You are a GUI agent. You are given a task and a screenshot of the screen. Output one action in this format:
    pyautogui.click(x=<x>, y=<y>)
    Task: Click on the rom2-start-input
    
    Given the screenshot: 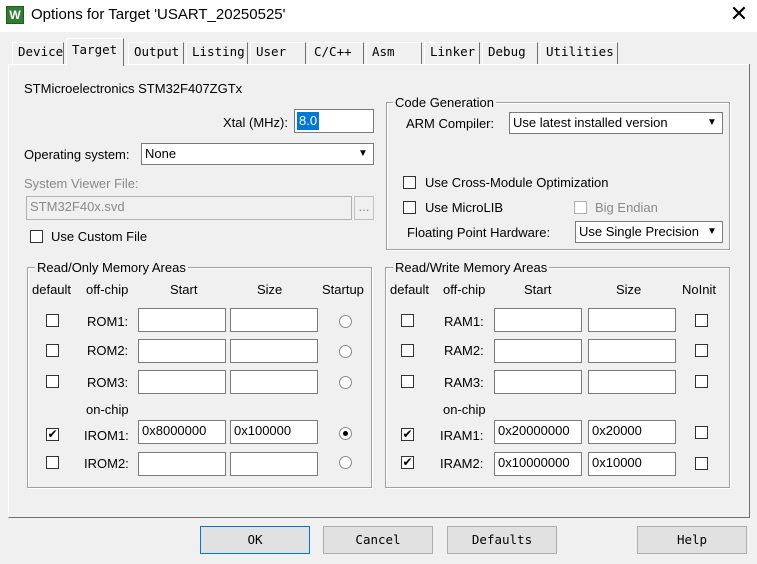 What is the action you would take?
    pyautogui.click(x=182, y=351)
    